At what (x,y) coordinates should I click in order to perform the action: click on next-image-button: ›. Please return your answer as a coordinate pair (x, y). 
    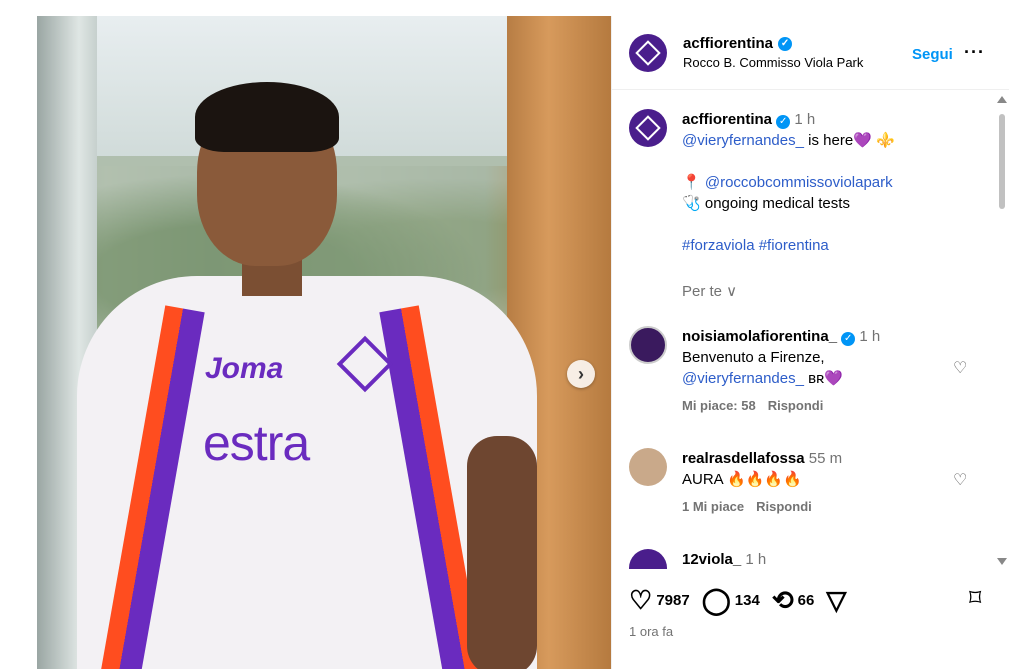
    Looking at the image, I should click on (581, 374).